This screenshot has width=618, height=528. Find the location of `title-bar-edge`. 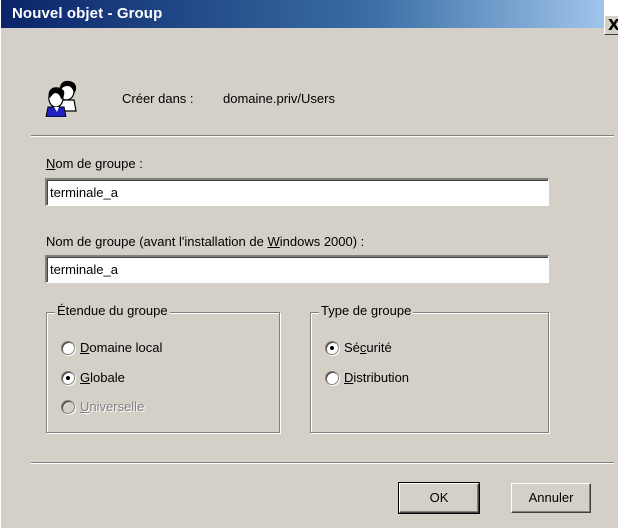

title-bar-edge is located at coordinates (611, 7).